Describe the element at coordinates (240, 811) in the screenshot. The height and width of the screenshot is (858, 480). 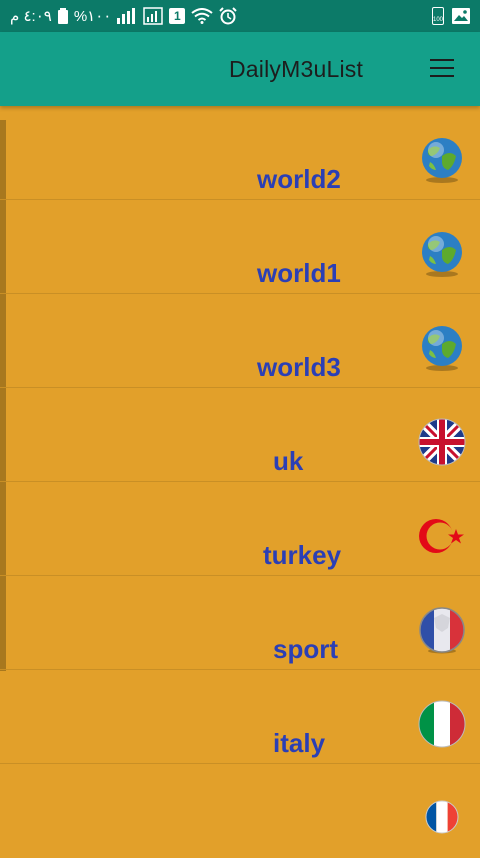
I see `list-item-france` at that location.